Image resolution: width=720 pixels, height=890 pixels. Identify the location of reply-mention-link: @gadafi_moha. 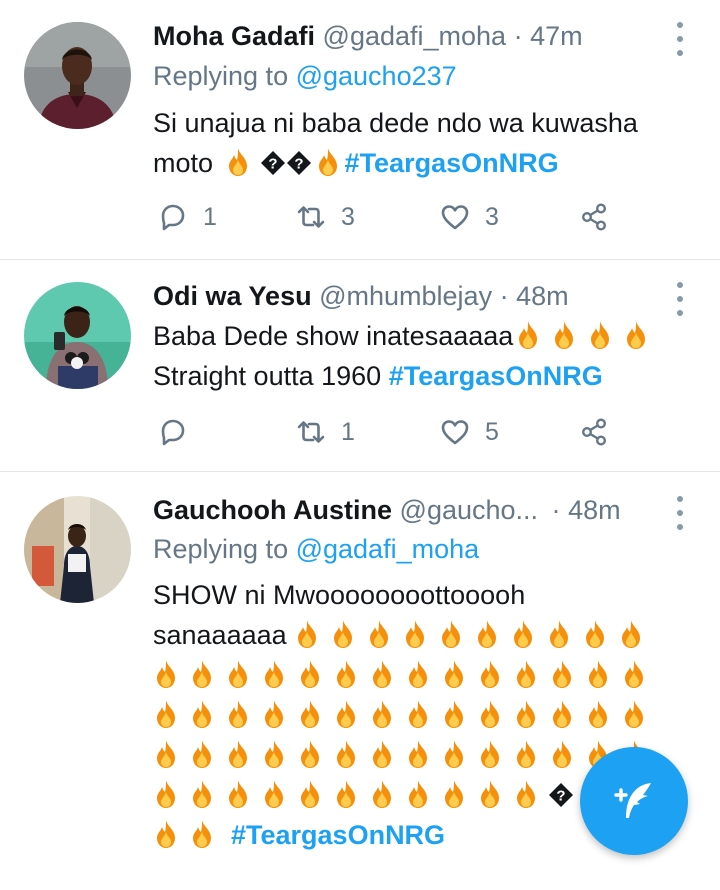
(388, 549).